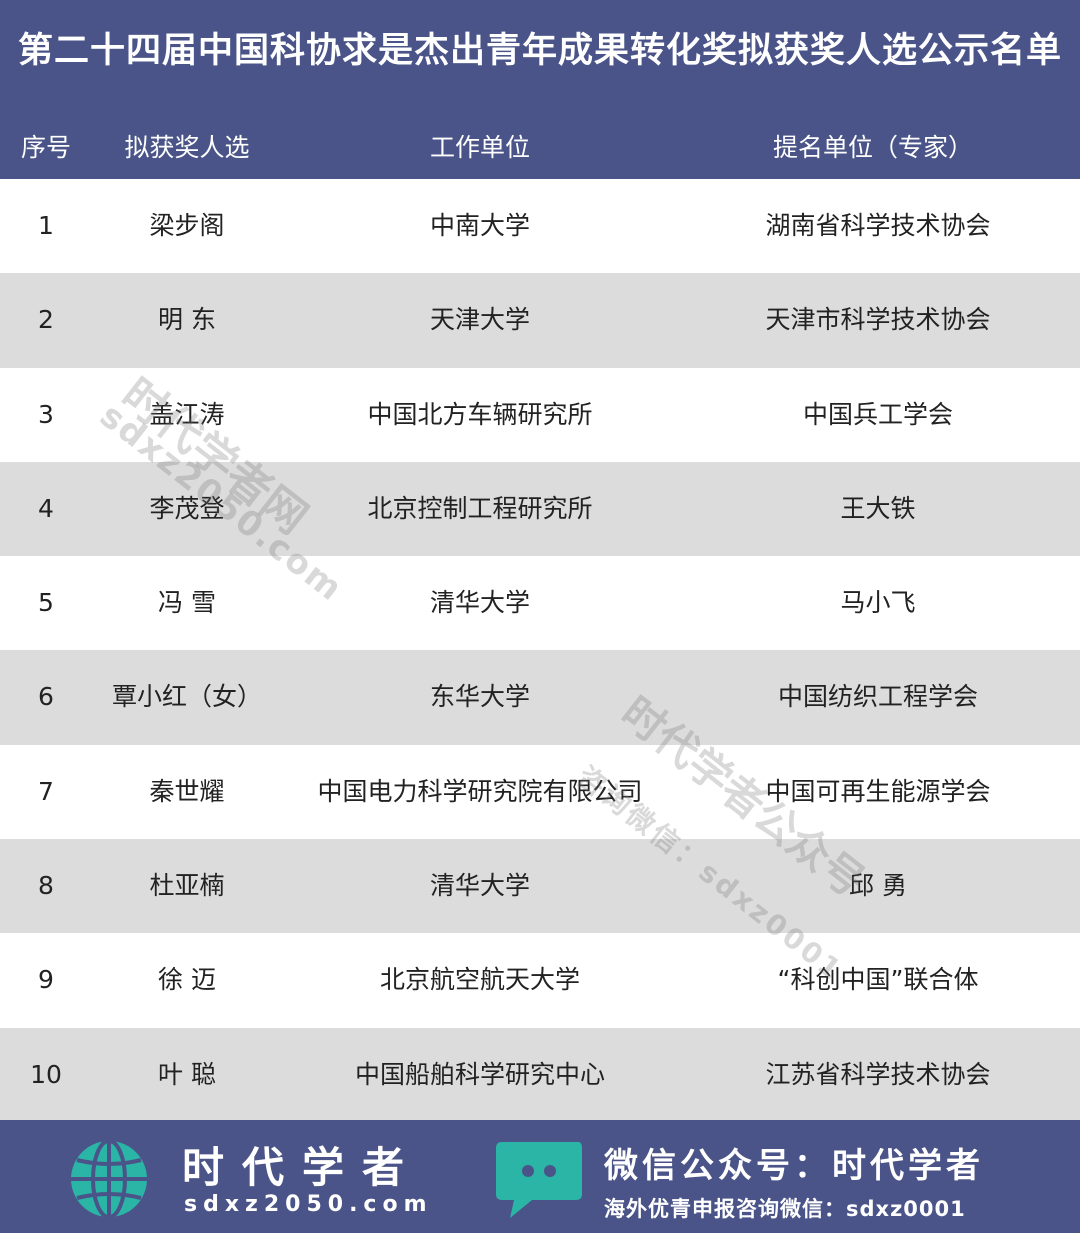 The height and width of the screenshot is (1233, 1080). Describe the element at coordinates (302, 1167) in the screenshot. I see `brand-name: 时代学者` at that location.